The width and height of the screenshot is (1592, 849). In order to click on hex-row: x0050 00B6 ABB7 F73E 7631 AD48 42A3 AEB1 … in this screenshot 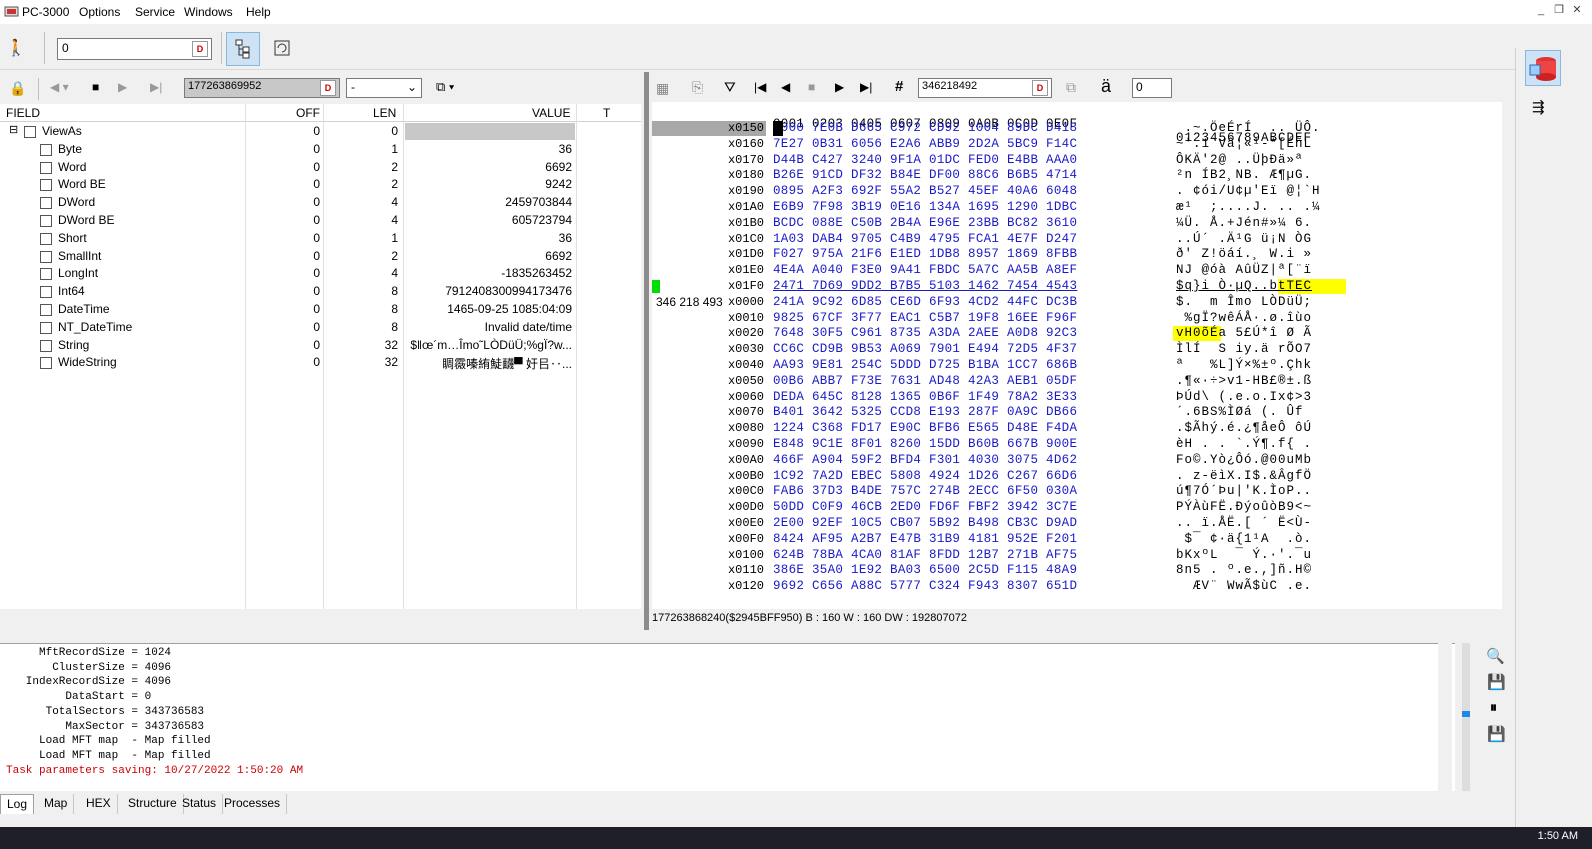, I will do `click(1077, 382)`.